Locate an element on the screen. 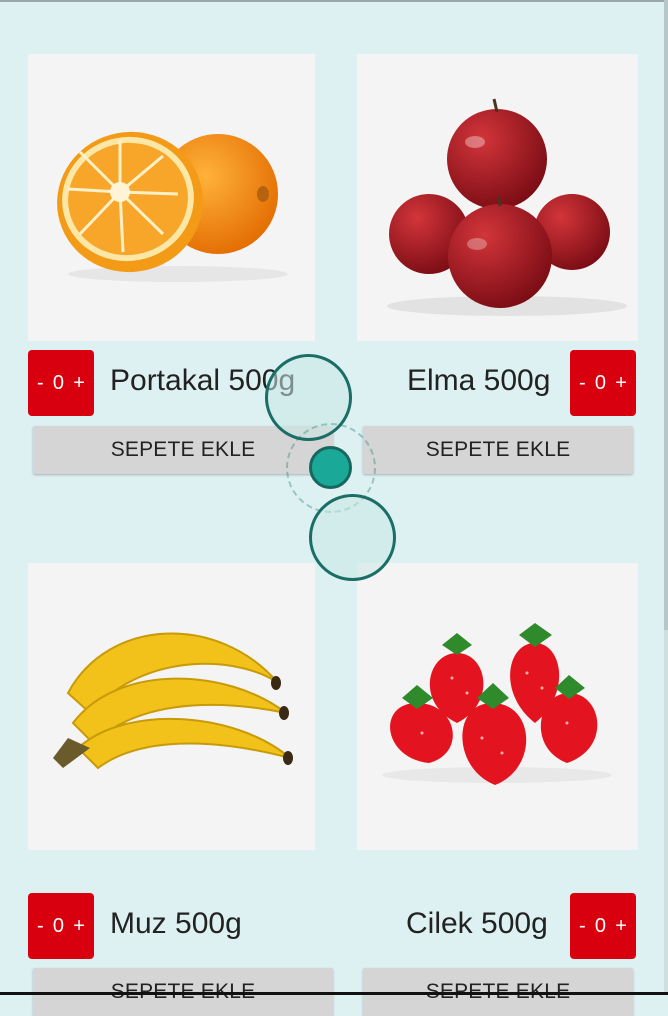 Image resolution: width=668 pixels, height=1016 pixels. product-name: Elma 500g is located at coordinates (479, 380).